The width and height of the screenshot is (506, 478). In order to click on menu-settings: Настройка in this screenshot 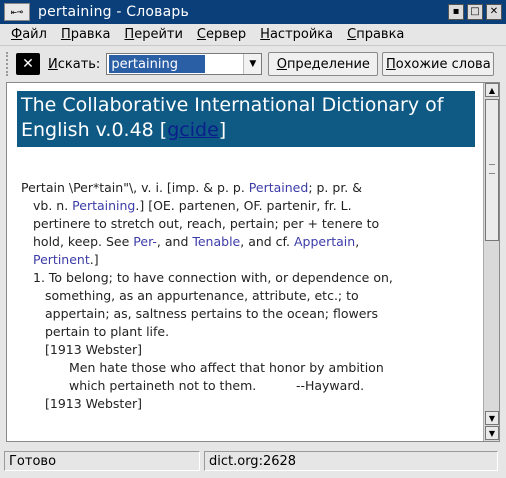, I will do `click(296, 34)`.